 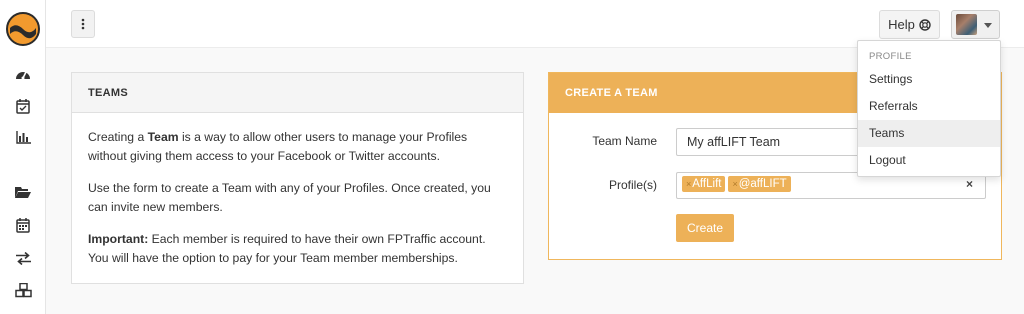 What do you see at coordinates (23, 137) in the screenshot?
I see `bar-chart-icon` at bounding box center [23, 137].